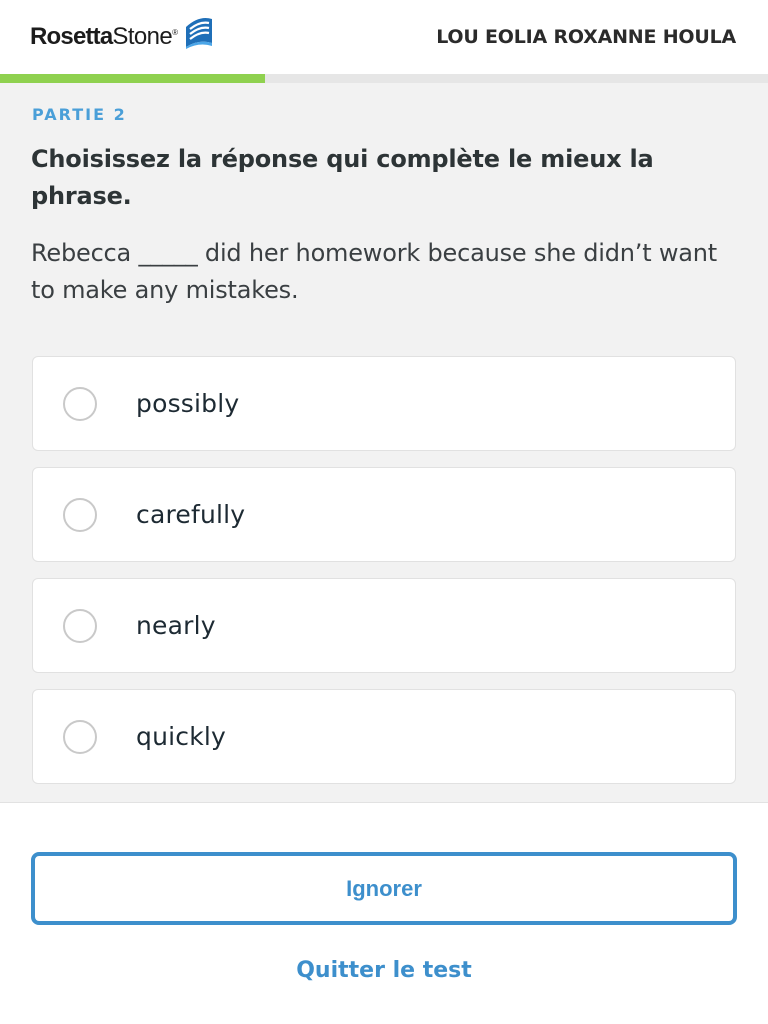 The image size is (768, 1024). What do you see at coordinates (181, 736) in the screenshot?
I see `answer-option-label: quickly` at bounding box center [181, 736].